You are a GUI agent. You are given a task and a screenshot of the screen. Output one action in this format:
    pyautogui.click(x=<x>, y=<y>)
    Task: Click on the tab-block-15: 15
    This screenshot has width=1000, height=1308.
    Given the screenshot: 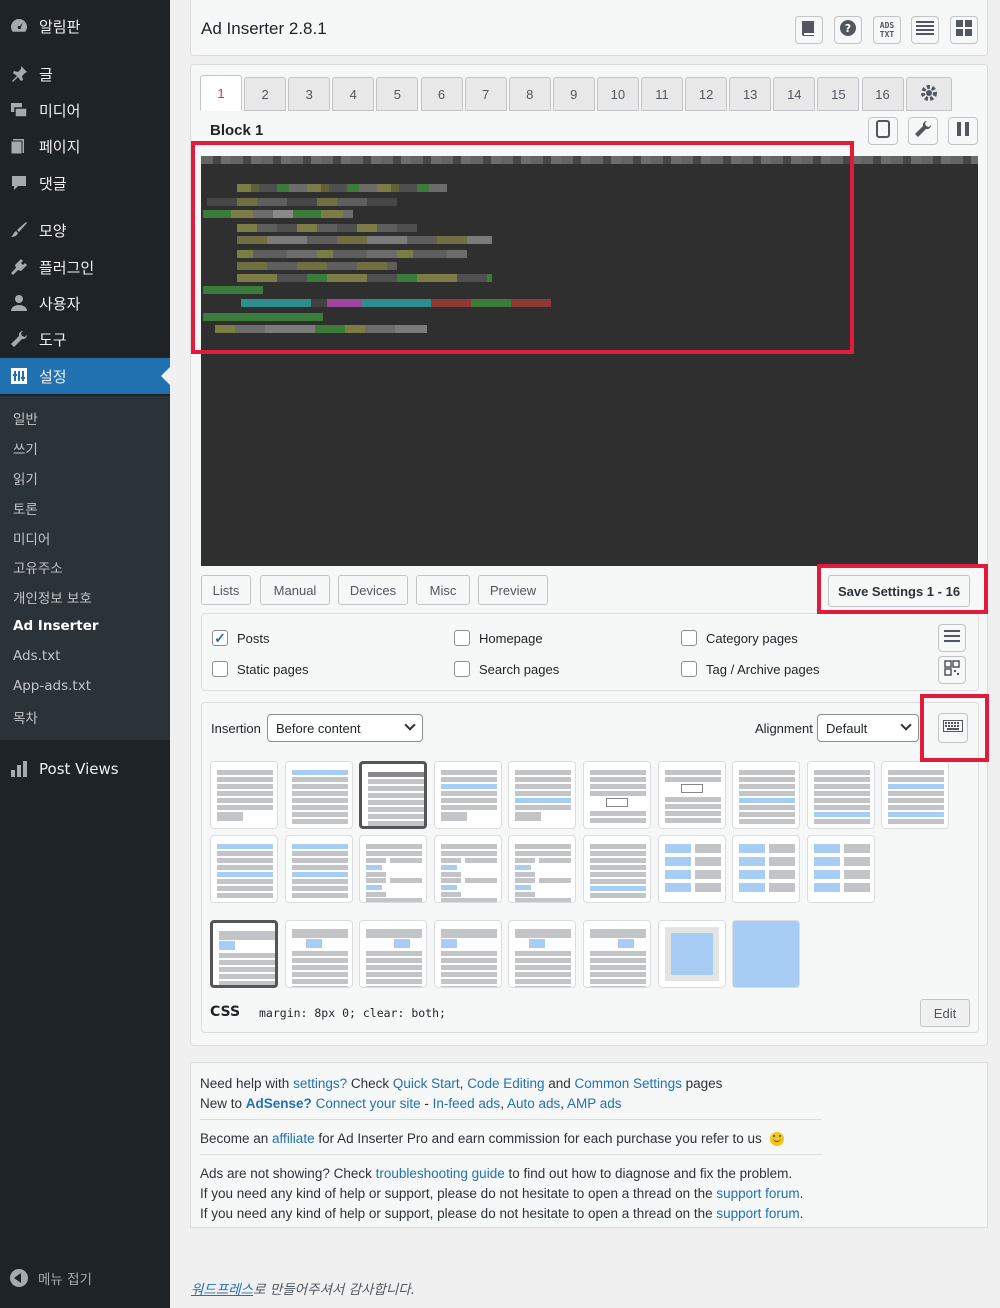 What is the action you would take?
    pyautogui.click(x=838, y=94)
    